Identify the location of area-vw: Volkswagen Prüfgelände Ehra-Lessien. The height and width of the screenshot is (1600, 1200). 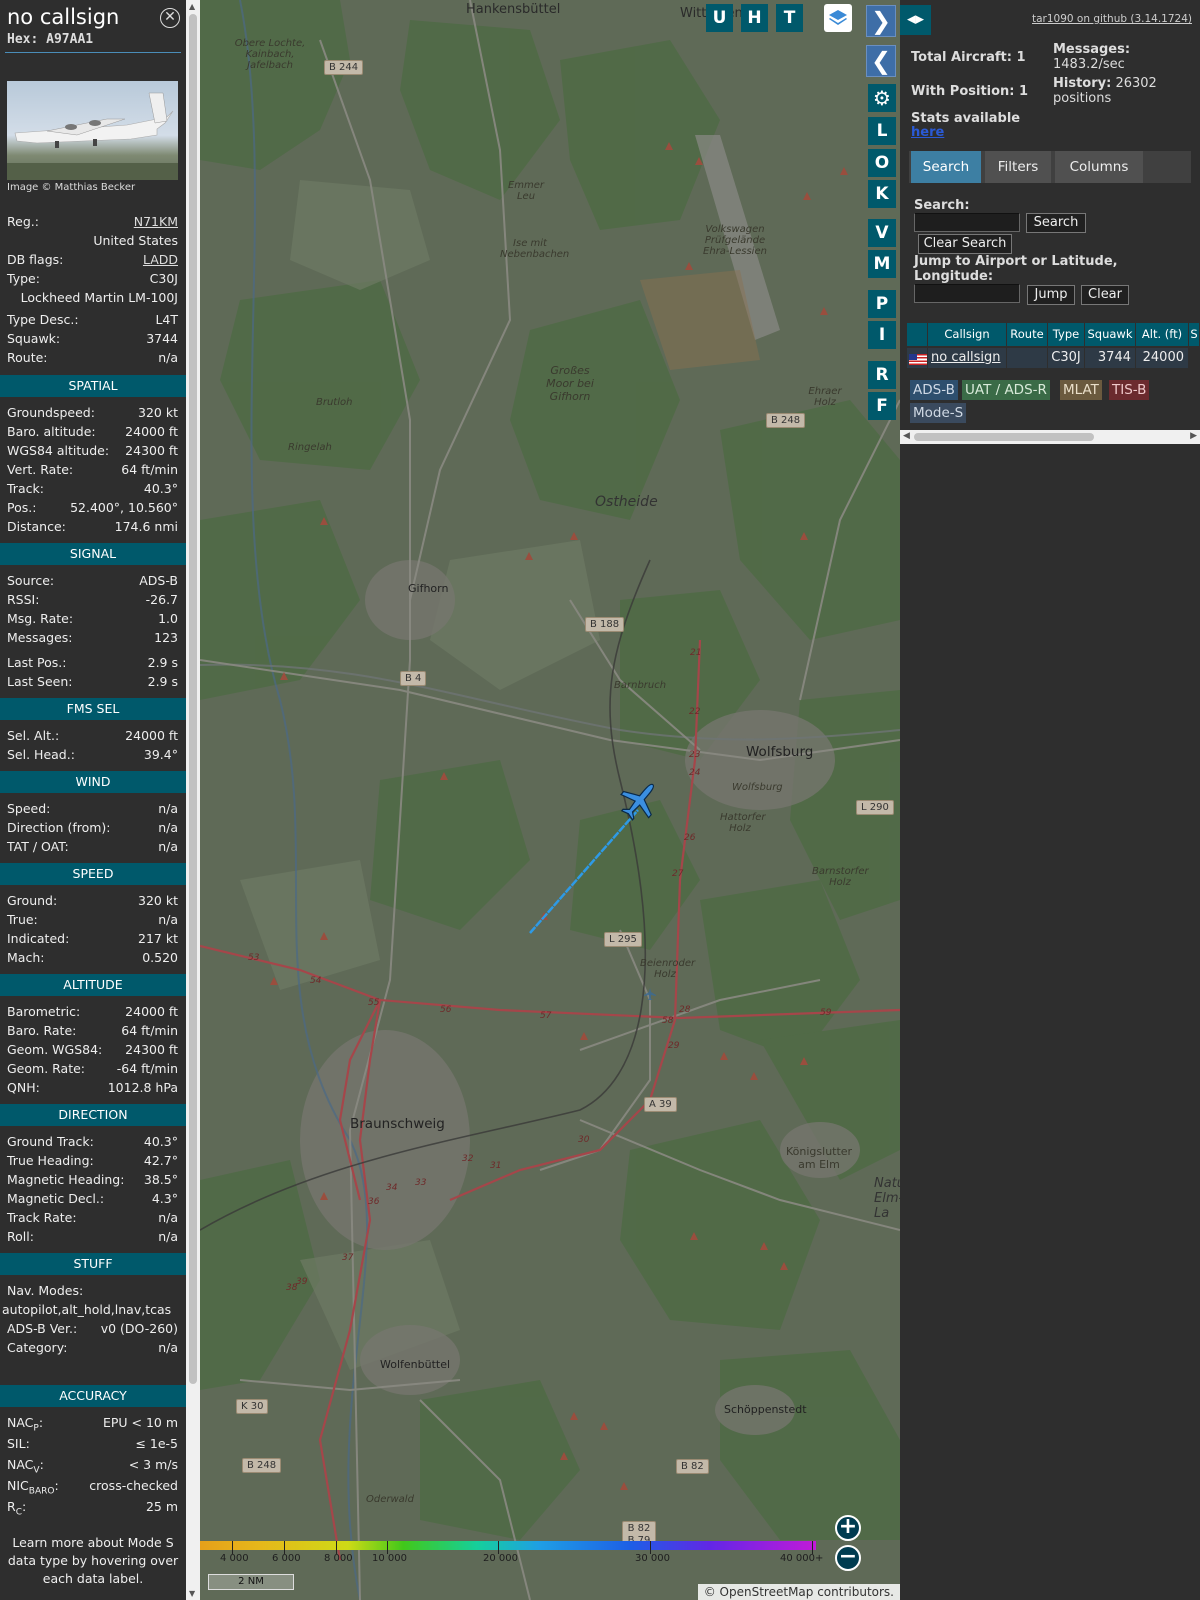
(735, 240).